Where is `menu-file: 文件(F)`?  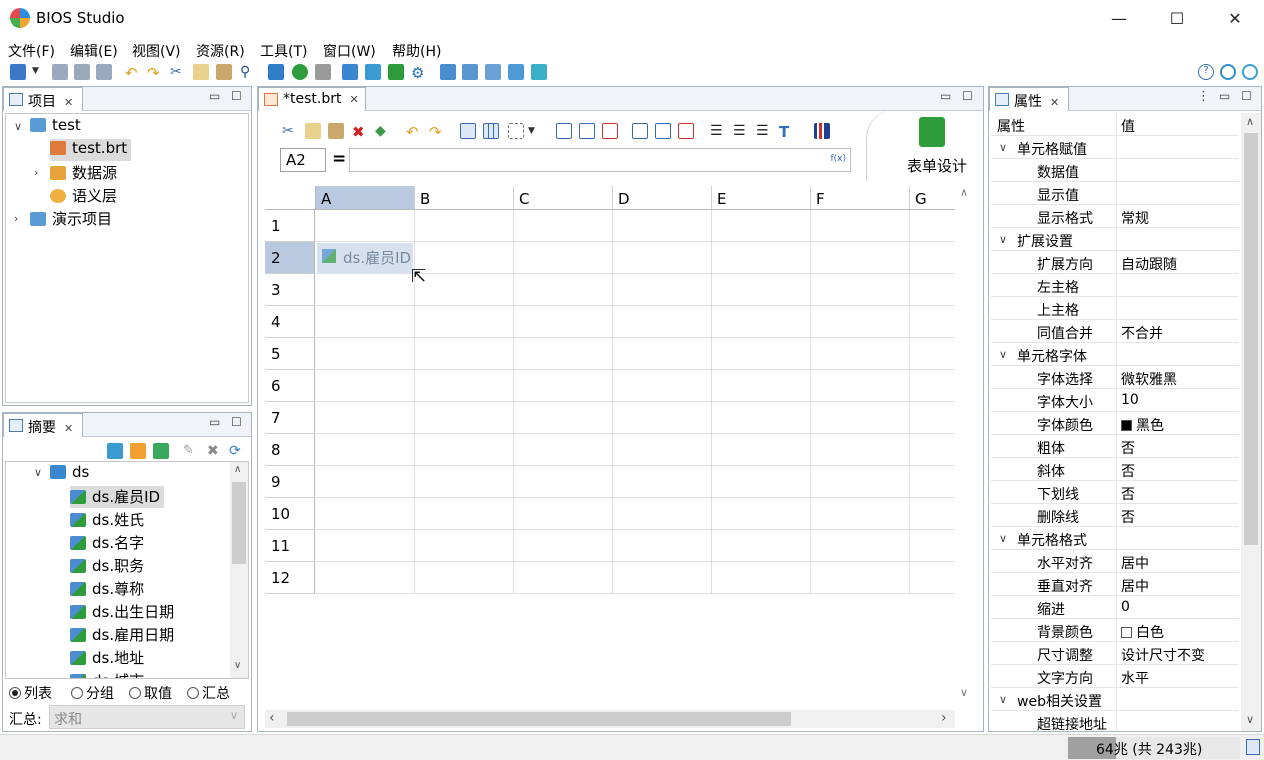 menu-file: 文件(F) is located at coordinates (31, 51).